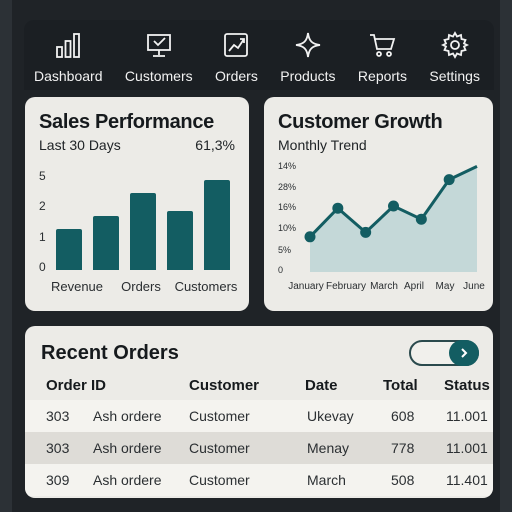 Image resolution: width=512 pixels, height=512 pixels. Describe the element at coordinates (400, 385) in the screenshot. I see `col-header: Total` at that location.